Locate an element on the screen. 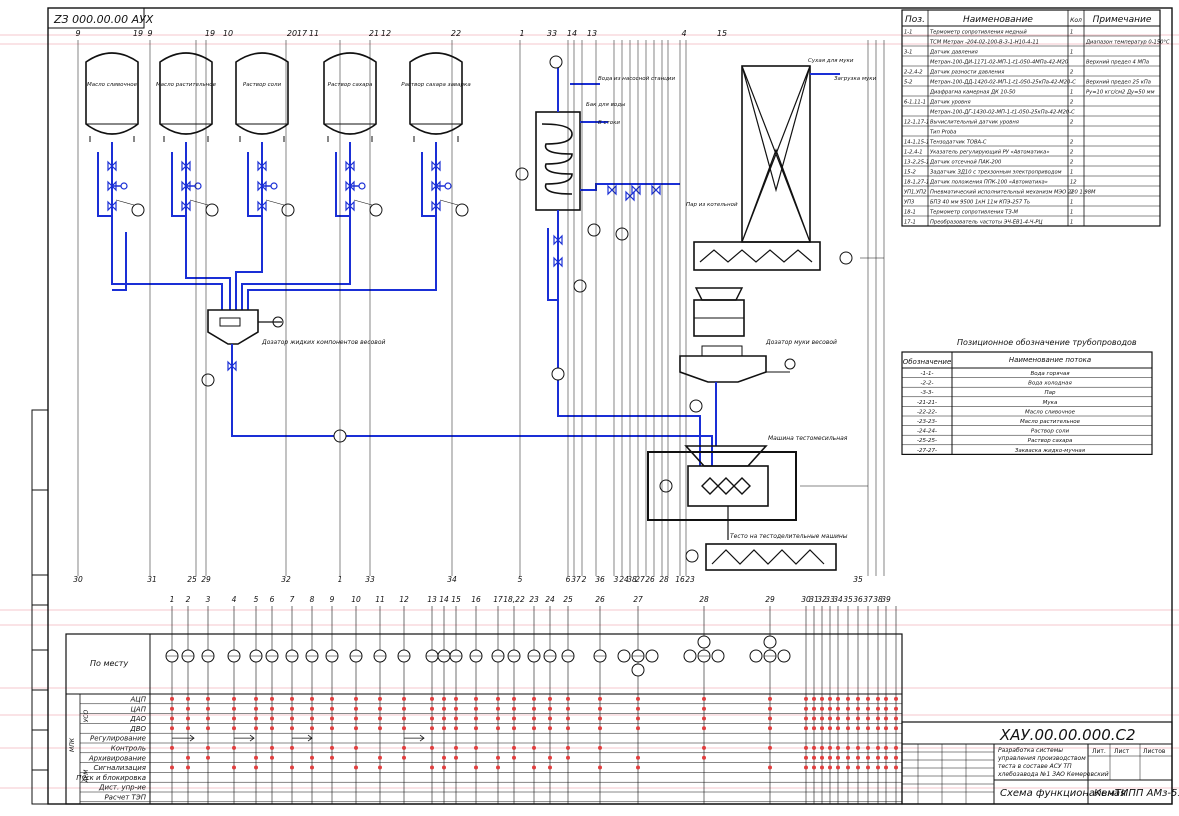  row-label: АЦП is located at coordinates (138, 700).